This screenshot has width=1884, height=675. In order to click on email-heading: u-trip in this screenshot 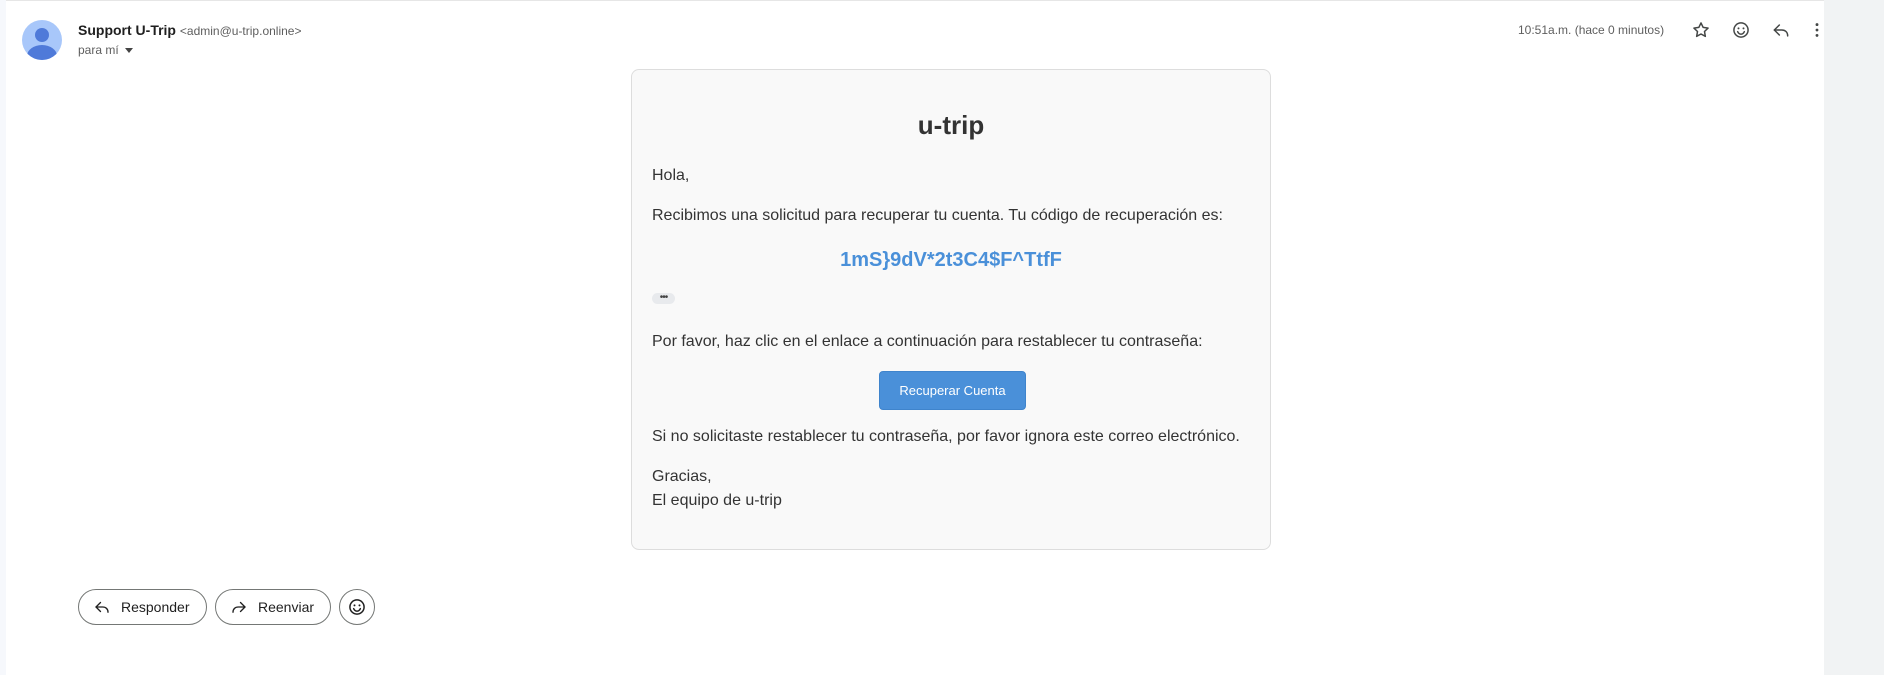, I will do `click(951, 125)`.